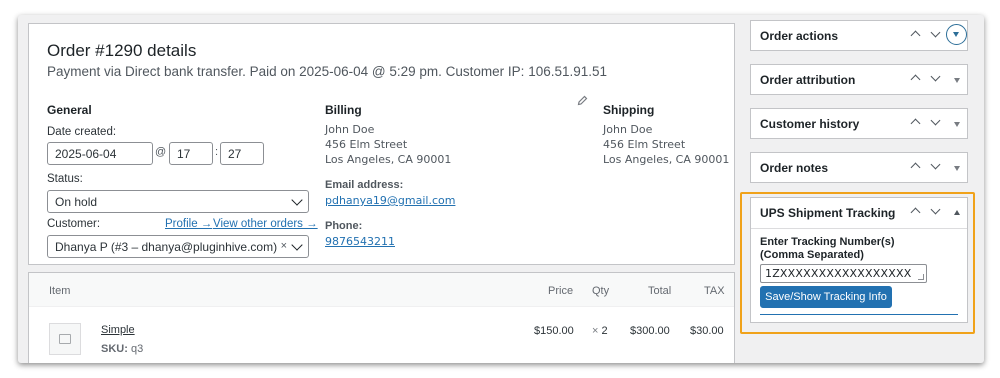 The height and width of the screenshot is (378, 1000). Describe the element at coordinates (859, 314) in the screenshot. I see `tracking-result-divider` at that location.